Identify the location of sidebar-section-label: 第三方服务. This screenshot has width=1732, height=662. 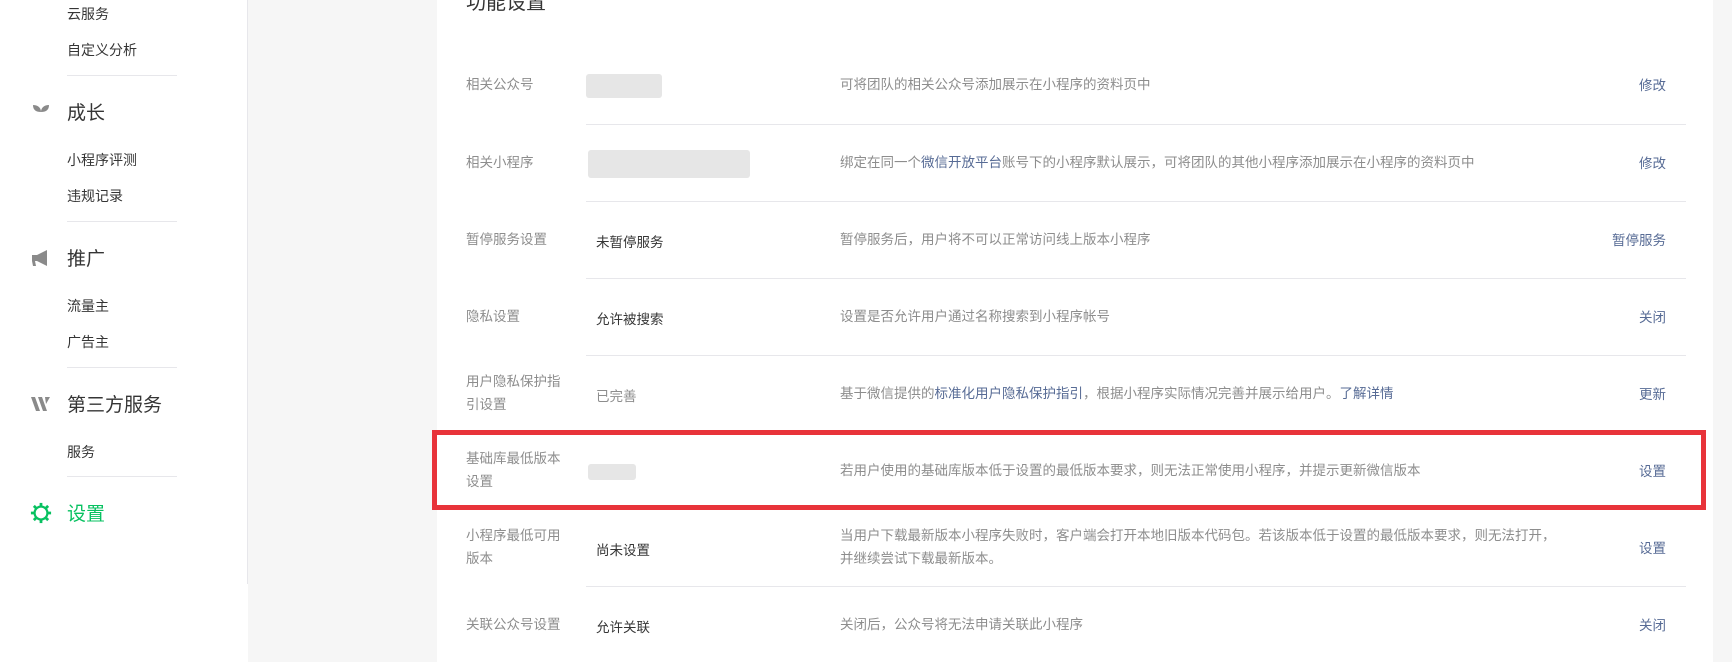
(115, 405).